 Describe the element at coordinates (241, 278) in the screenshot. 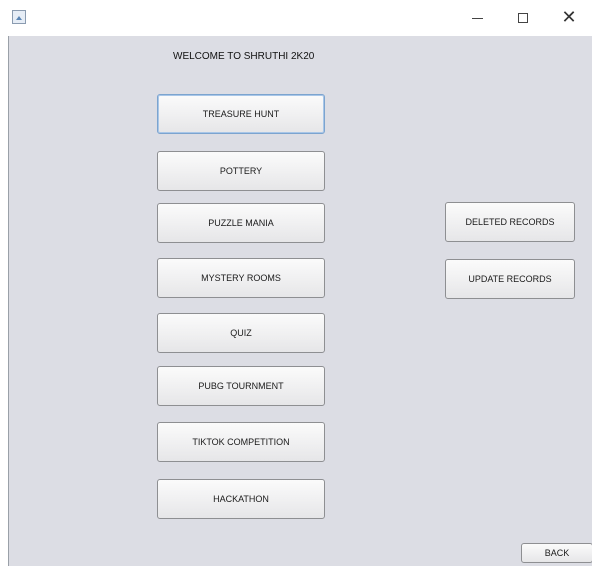

I see `mystery-rooms-button: MYSTERY ROOMS` at that location.